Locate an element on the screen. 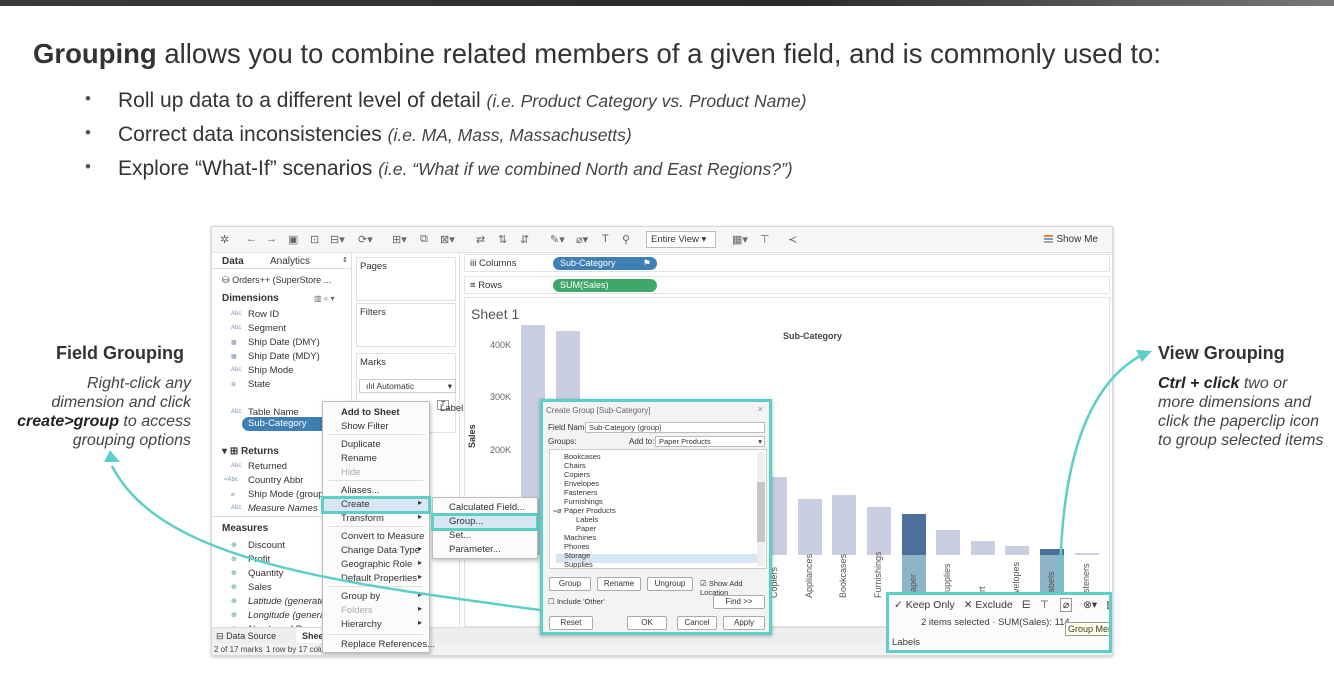  measure-field: Discount is located at coordinates (266, 545).